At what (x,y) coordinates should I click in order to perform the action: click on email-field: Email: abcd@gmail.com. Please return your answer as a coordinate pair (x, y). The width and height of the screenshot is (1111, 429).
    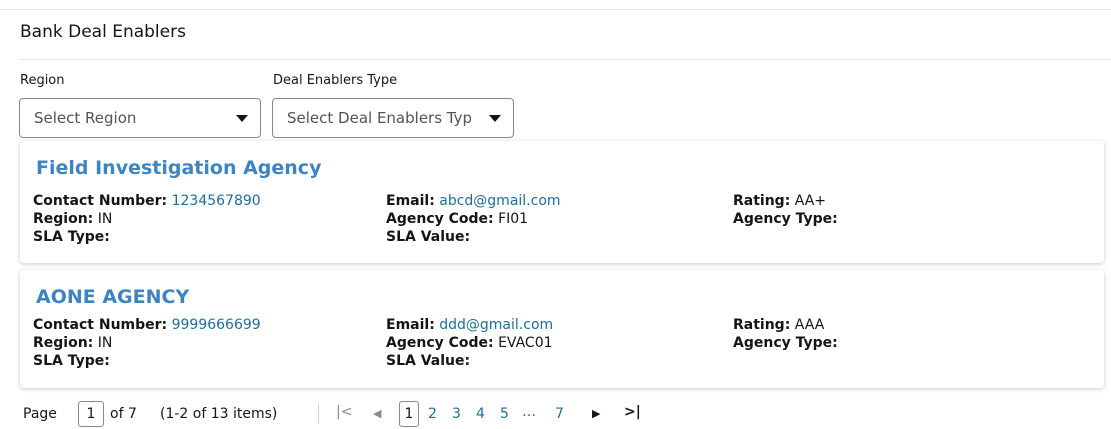
    Looking at the image, I should click on (473, 201).